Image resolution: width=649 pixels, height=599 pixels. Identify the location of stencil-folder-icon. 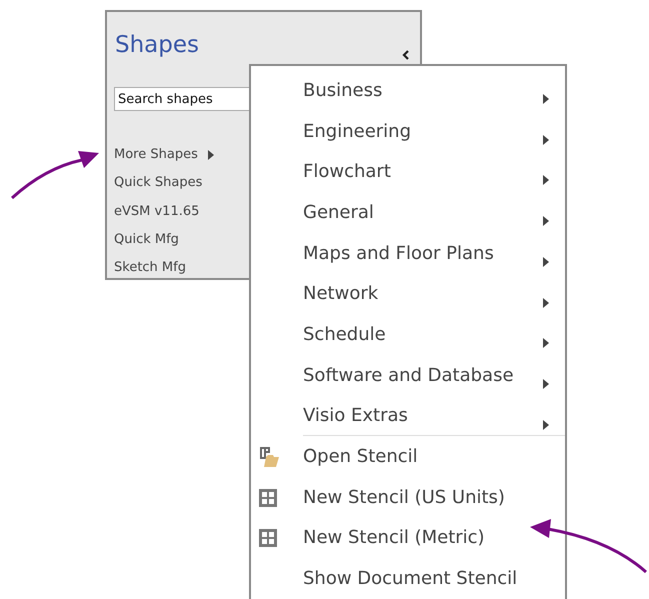
(270, 457).